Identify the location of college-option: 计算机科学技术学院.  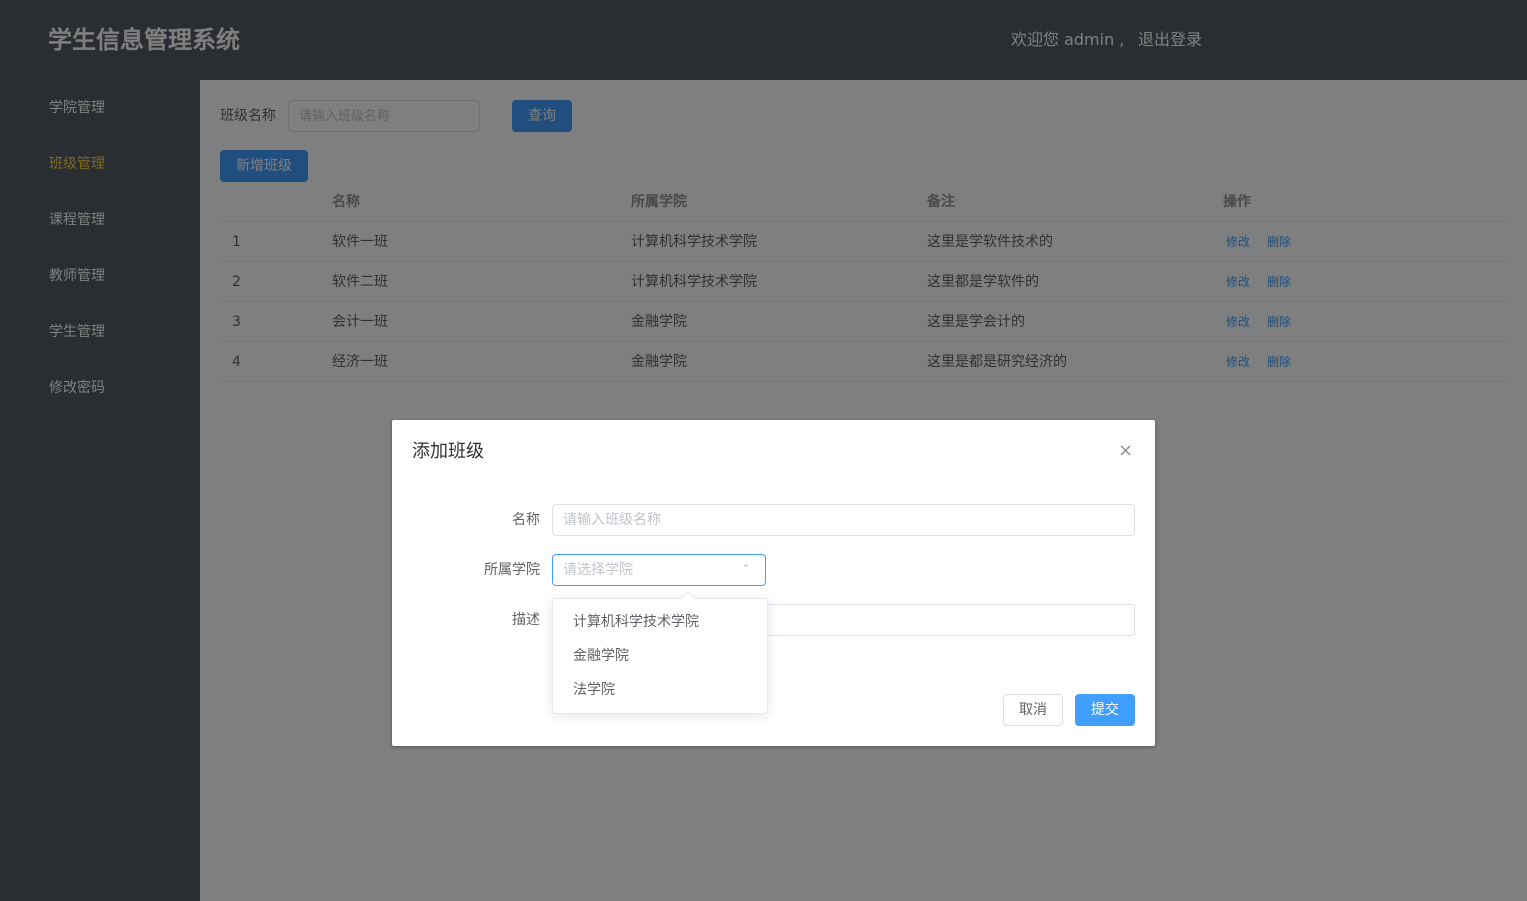
(660, 622).